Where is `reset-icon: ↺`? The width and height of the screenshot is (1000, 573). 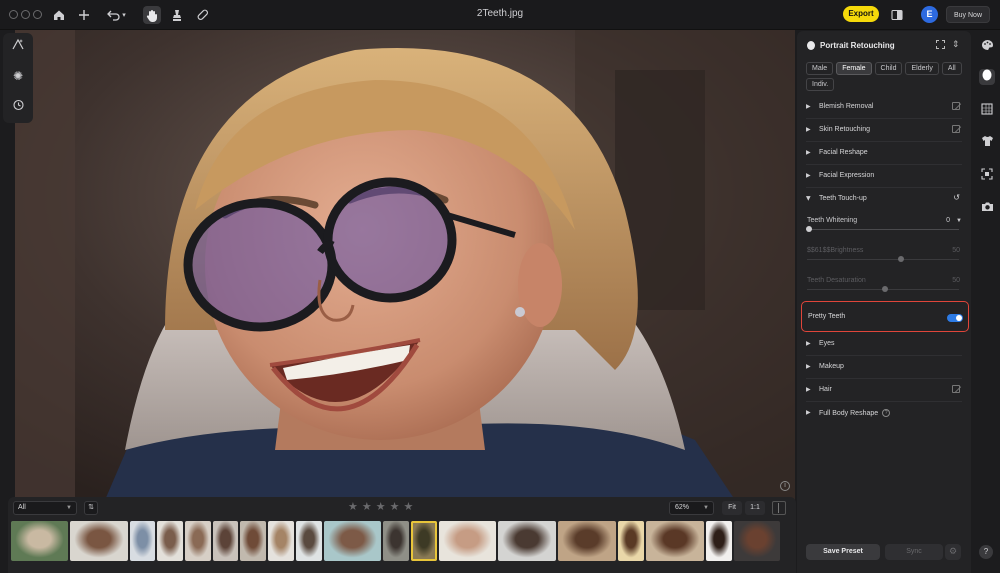 reset-icon: ↺ is located at coordinates (956, 197).